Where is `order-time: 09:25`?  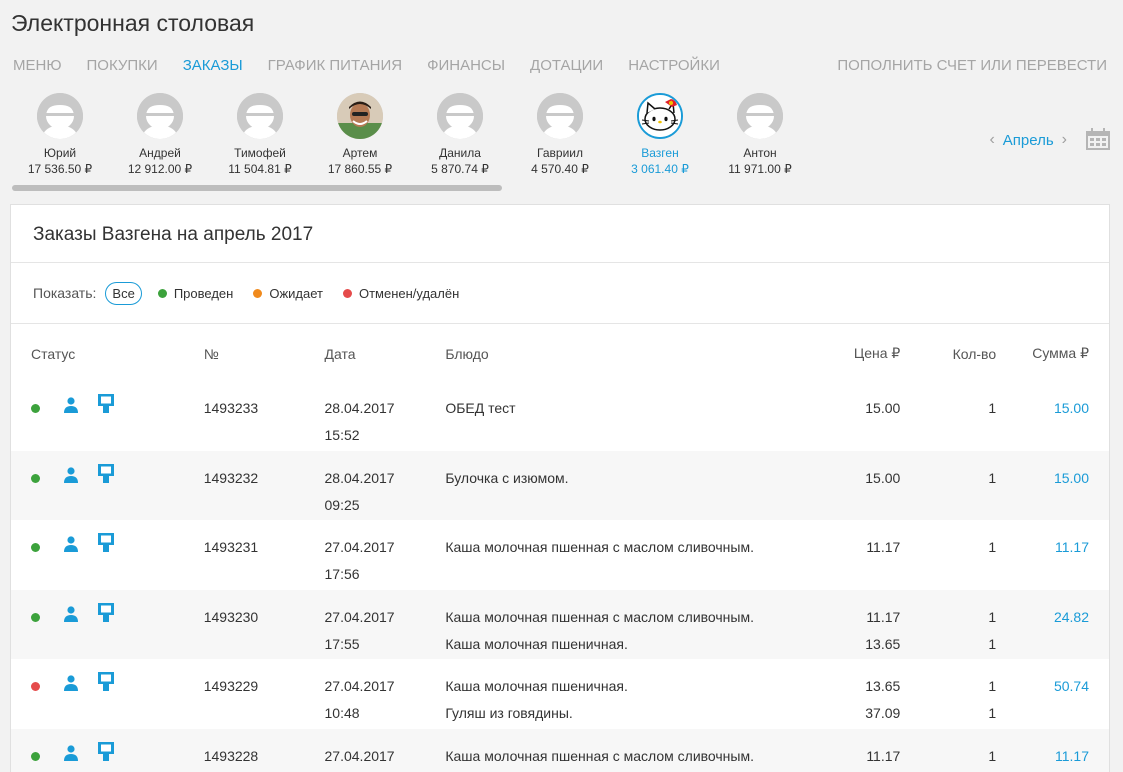
order-time: 09:25 is located at coordinates (342, 504).